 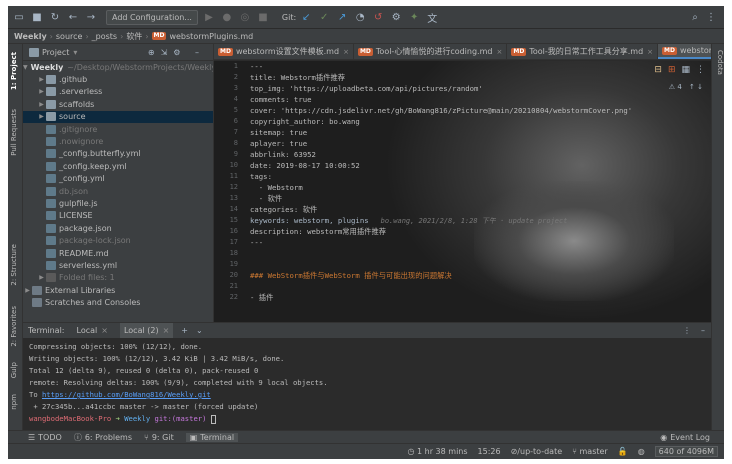 I want to click on memory-indicator: 640 of 4096M, so click(x=686, y=451).